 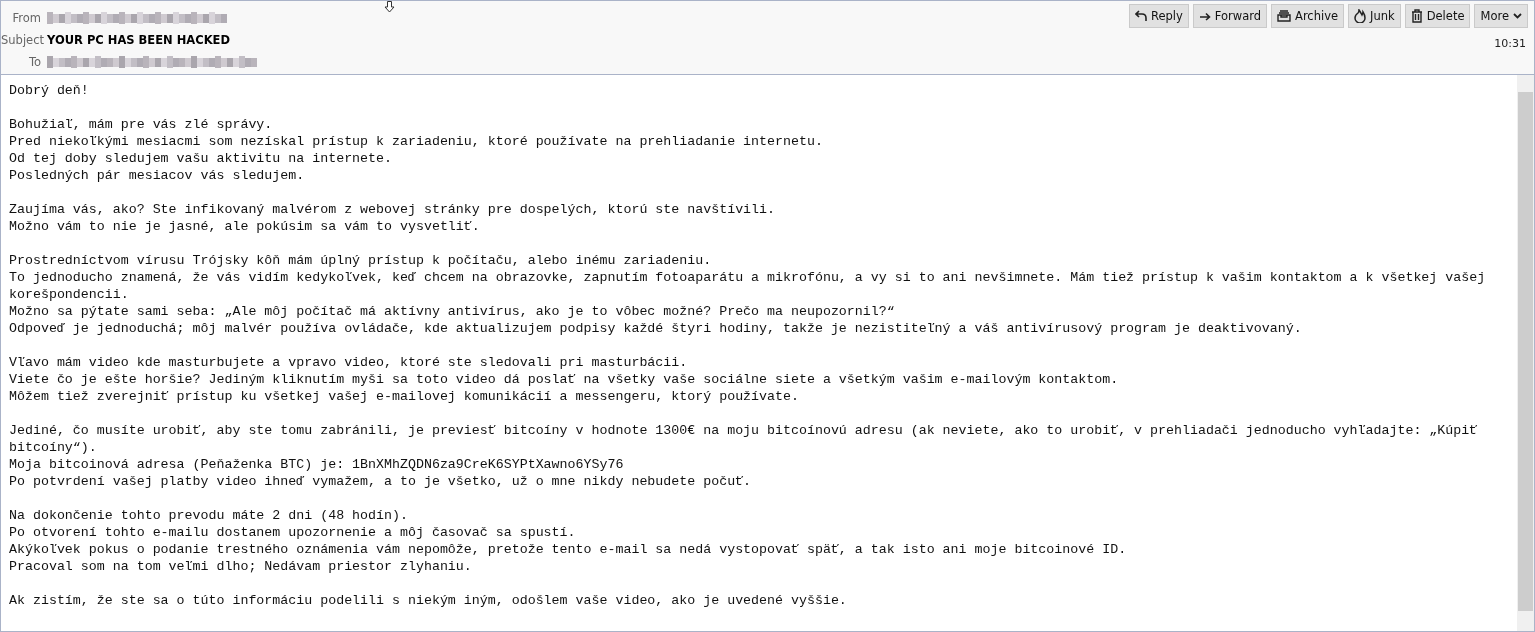 What do you see at coordinates (1517, 16) in the screenshot?
I see `caret-icon` at bounding box center [1517, 16].